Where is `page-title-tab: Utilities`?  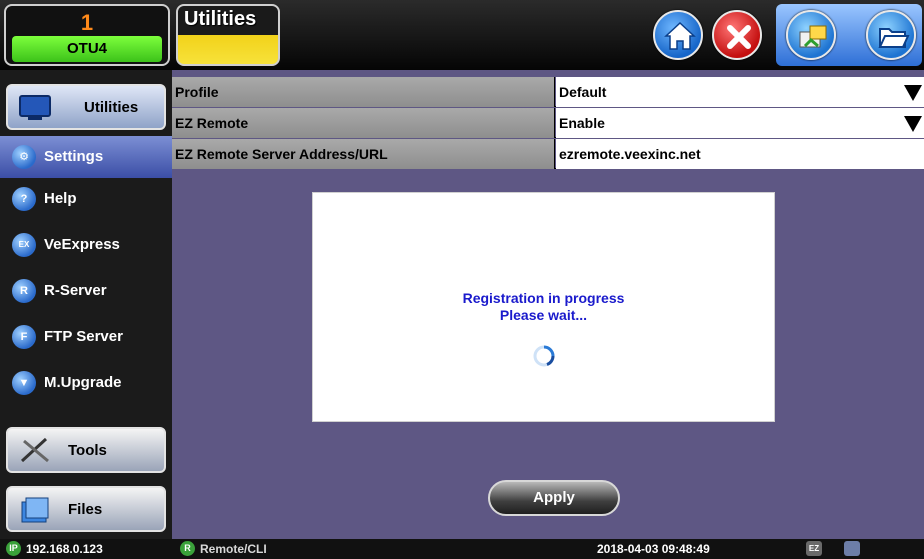 page-title-tab: Utilities is located at coordinates (228, 35).